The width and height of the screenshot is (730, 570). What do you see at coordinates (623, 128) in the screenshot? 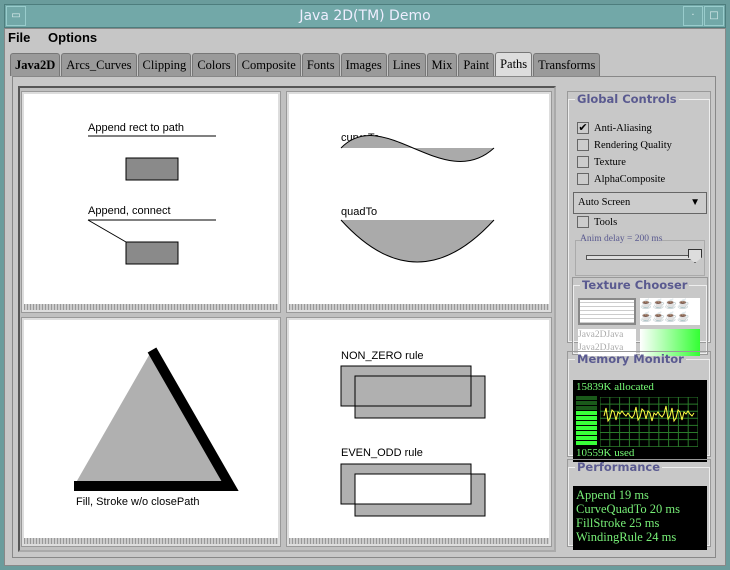
I see `checkbox-label: Anti-Aliasing` at bounding box center [623, 128].